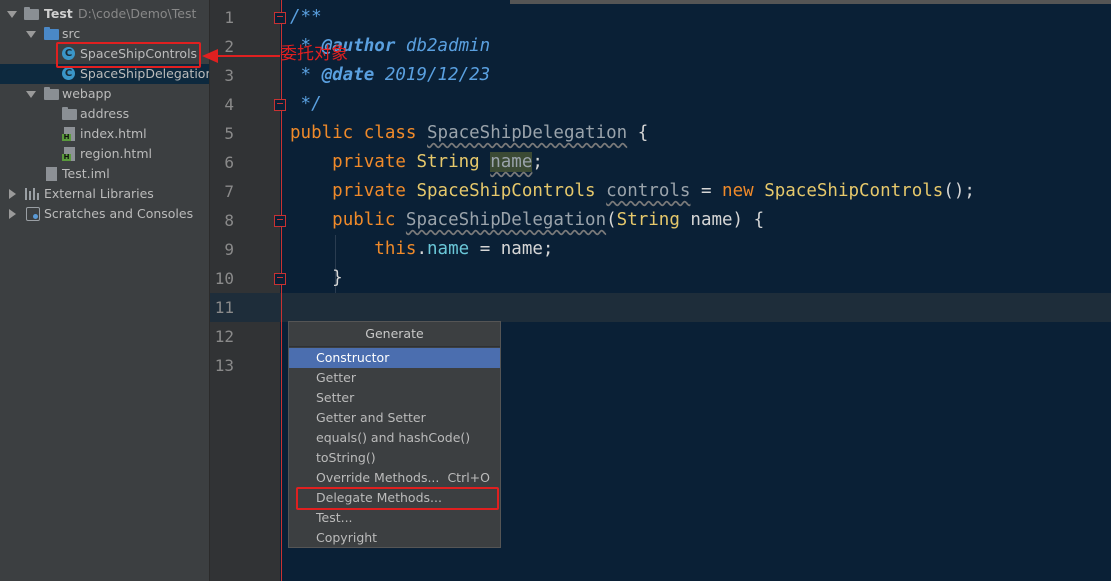  I want to click on menu-item-setter: Setter, so click(394, 398).